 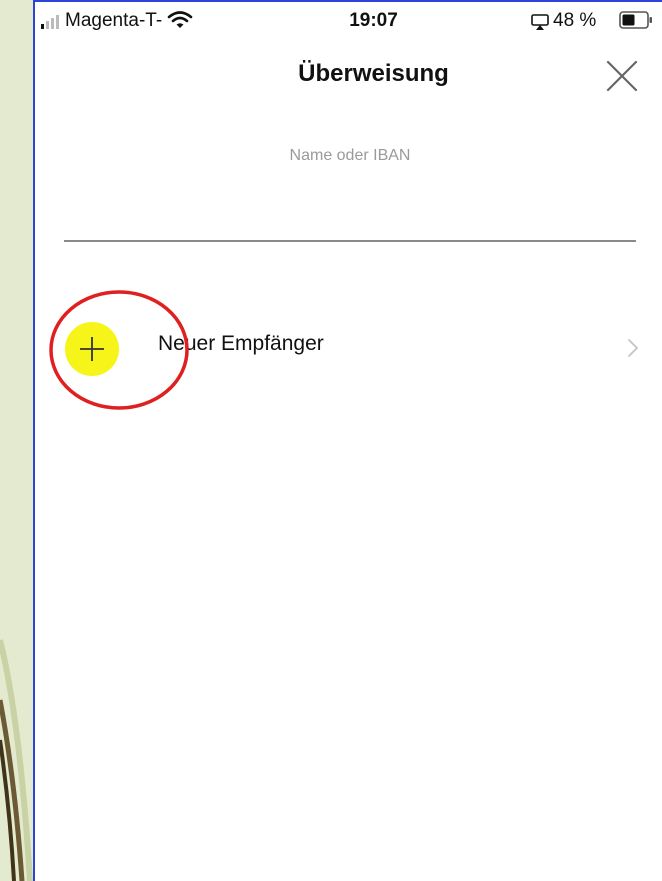 What do you see at coordinates (348, 345) in the screenshot?
I see `new-recipient-row: Neuer Empfänger` at bounding box center [348, 345].